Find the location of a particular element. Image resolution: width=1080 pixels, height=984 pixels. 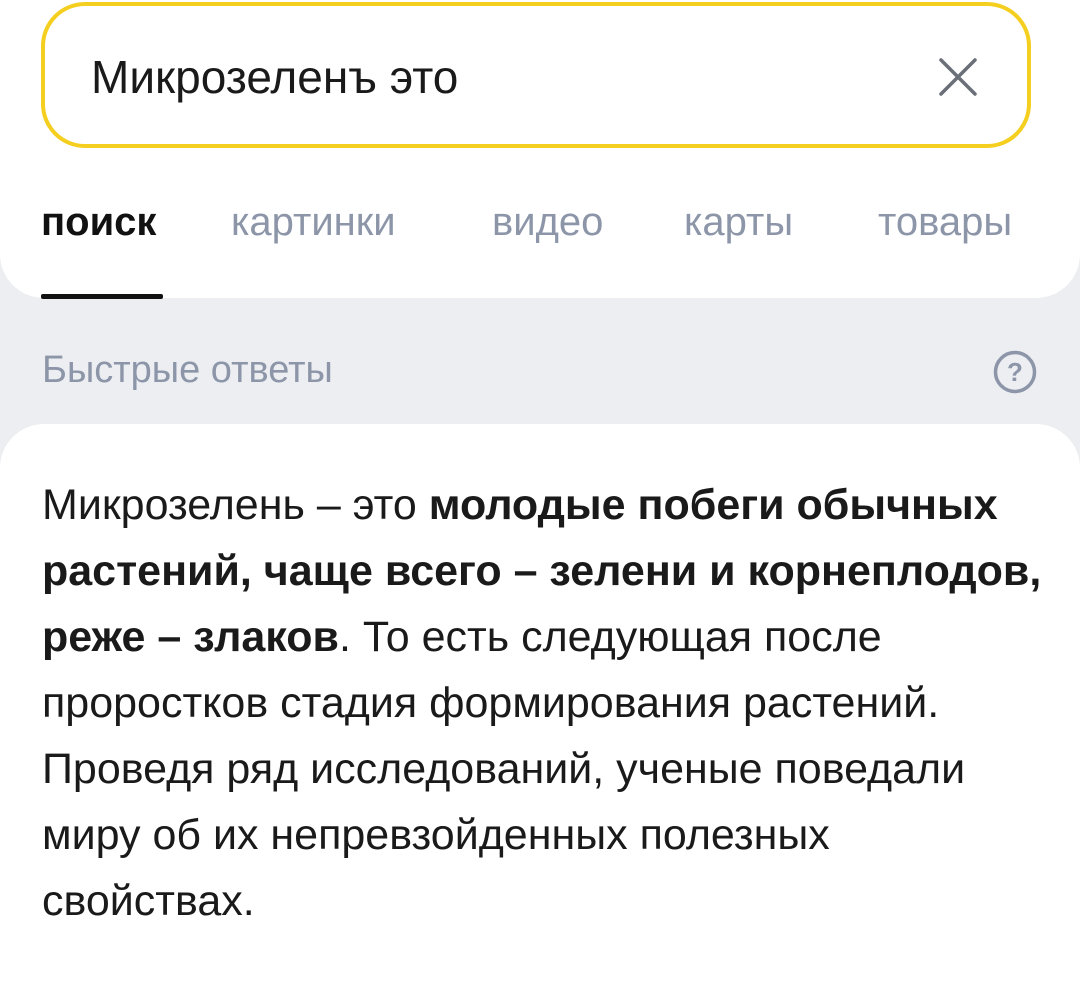

question-circle-icon: ? is located at coordinates (1015, 372).